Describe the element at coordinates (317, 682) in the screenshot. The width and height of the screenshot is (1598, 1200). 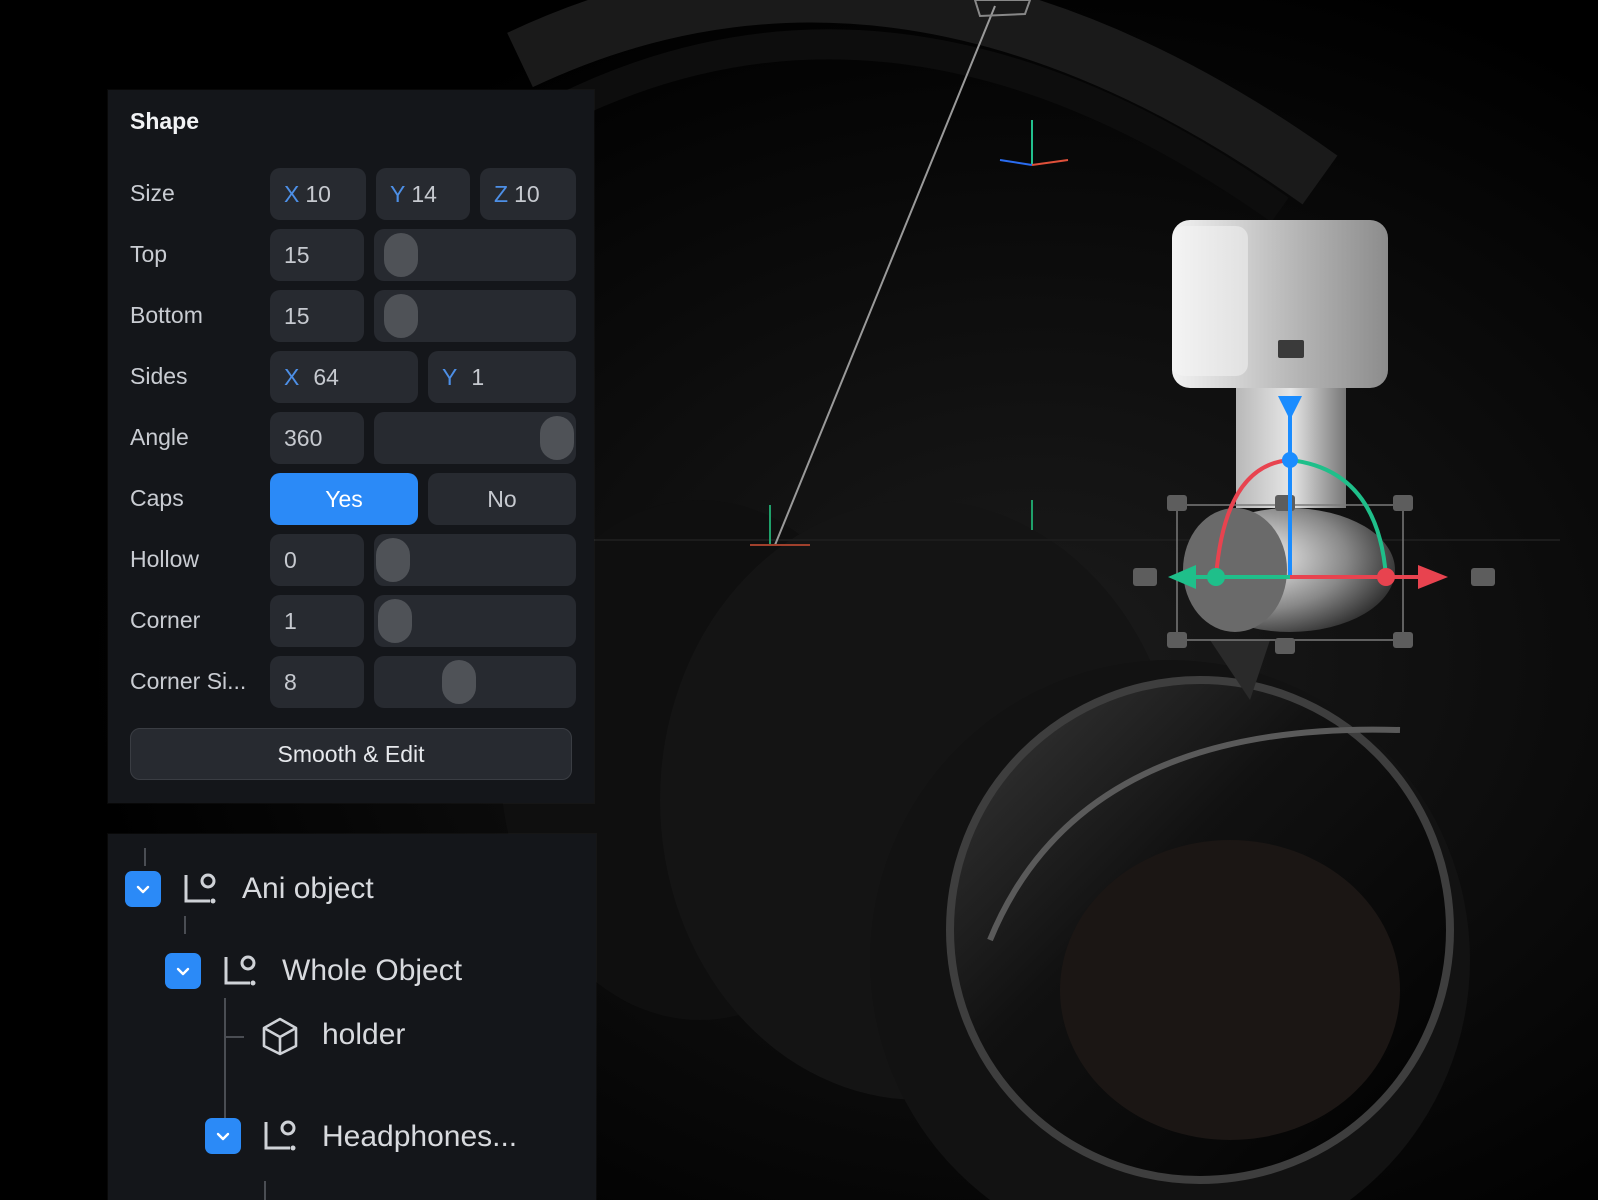
I see `corner-size-input: 8` at that location.